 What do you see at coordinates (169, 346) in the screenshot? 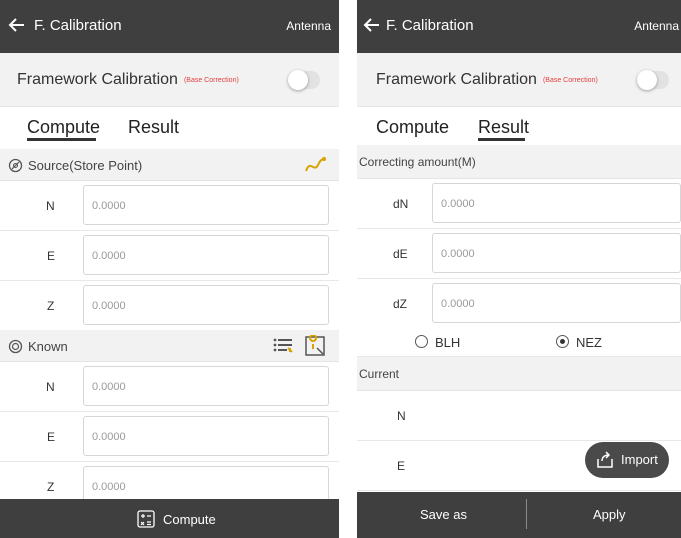
I see `known-section-header: Known` at bounding box center [169, 346].